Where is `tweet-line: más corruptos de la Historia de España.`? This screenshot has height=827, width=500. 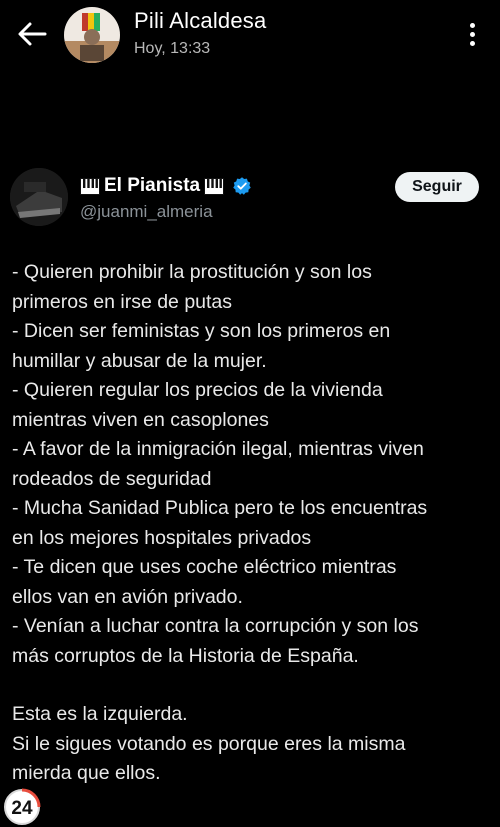
tweet-line: más corruptos de la Historia de España. is located at coordinates (185, 655).